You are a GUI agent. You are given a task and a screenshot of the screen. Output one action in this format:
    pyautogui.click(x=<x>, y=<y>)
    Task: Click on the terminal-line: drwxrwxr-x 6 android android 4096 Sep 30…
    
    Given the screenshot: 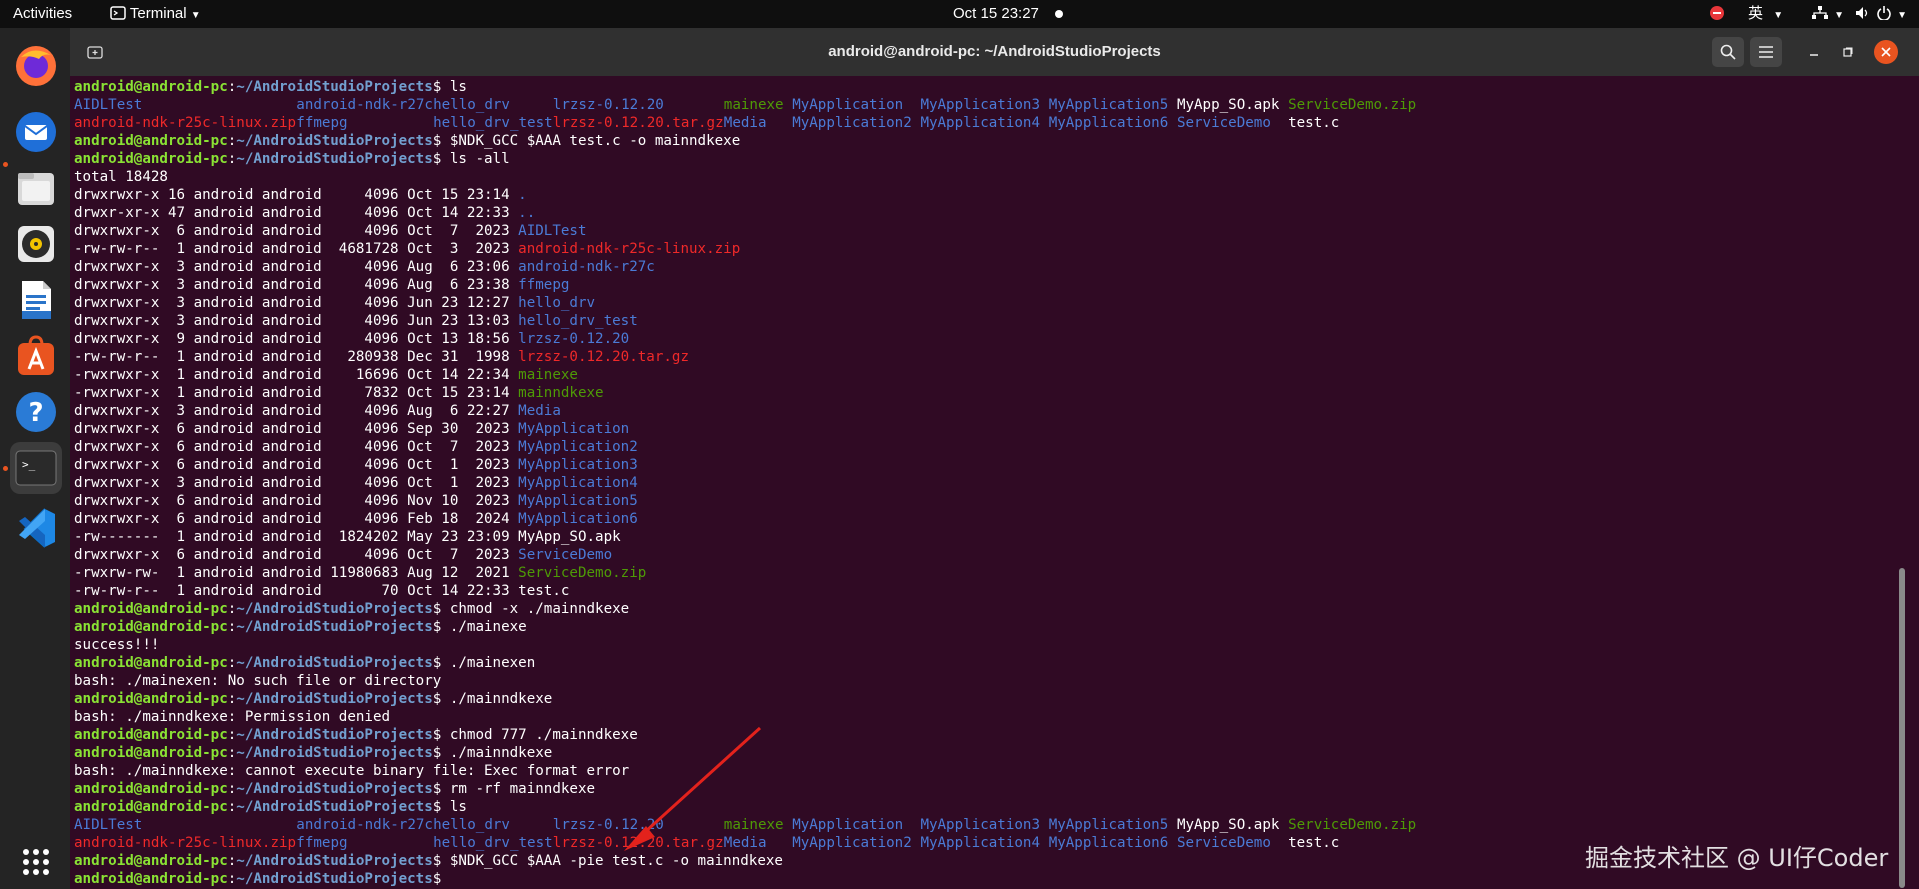 What is the action you would take?
    pyautogui.click(x=974, y=429)
    